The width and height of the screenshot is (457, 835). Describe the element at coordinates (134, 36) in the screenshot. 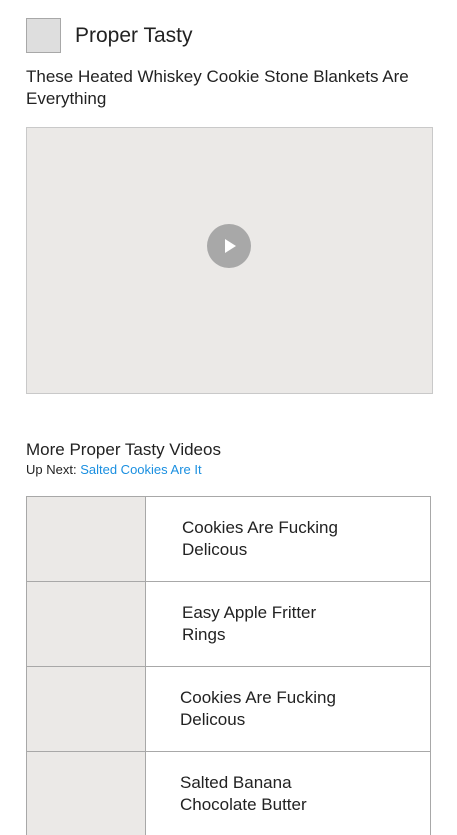

I see `channel-name: Proper Tasty` at that location.